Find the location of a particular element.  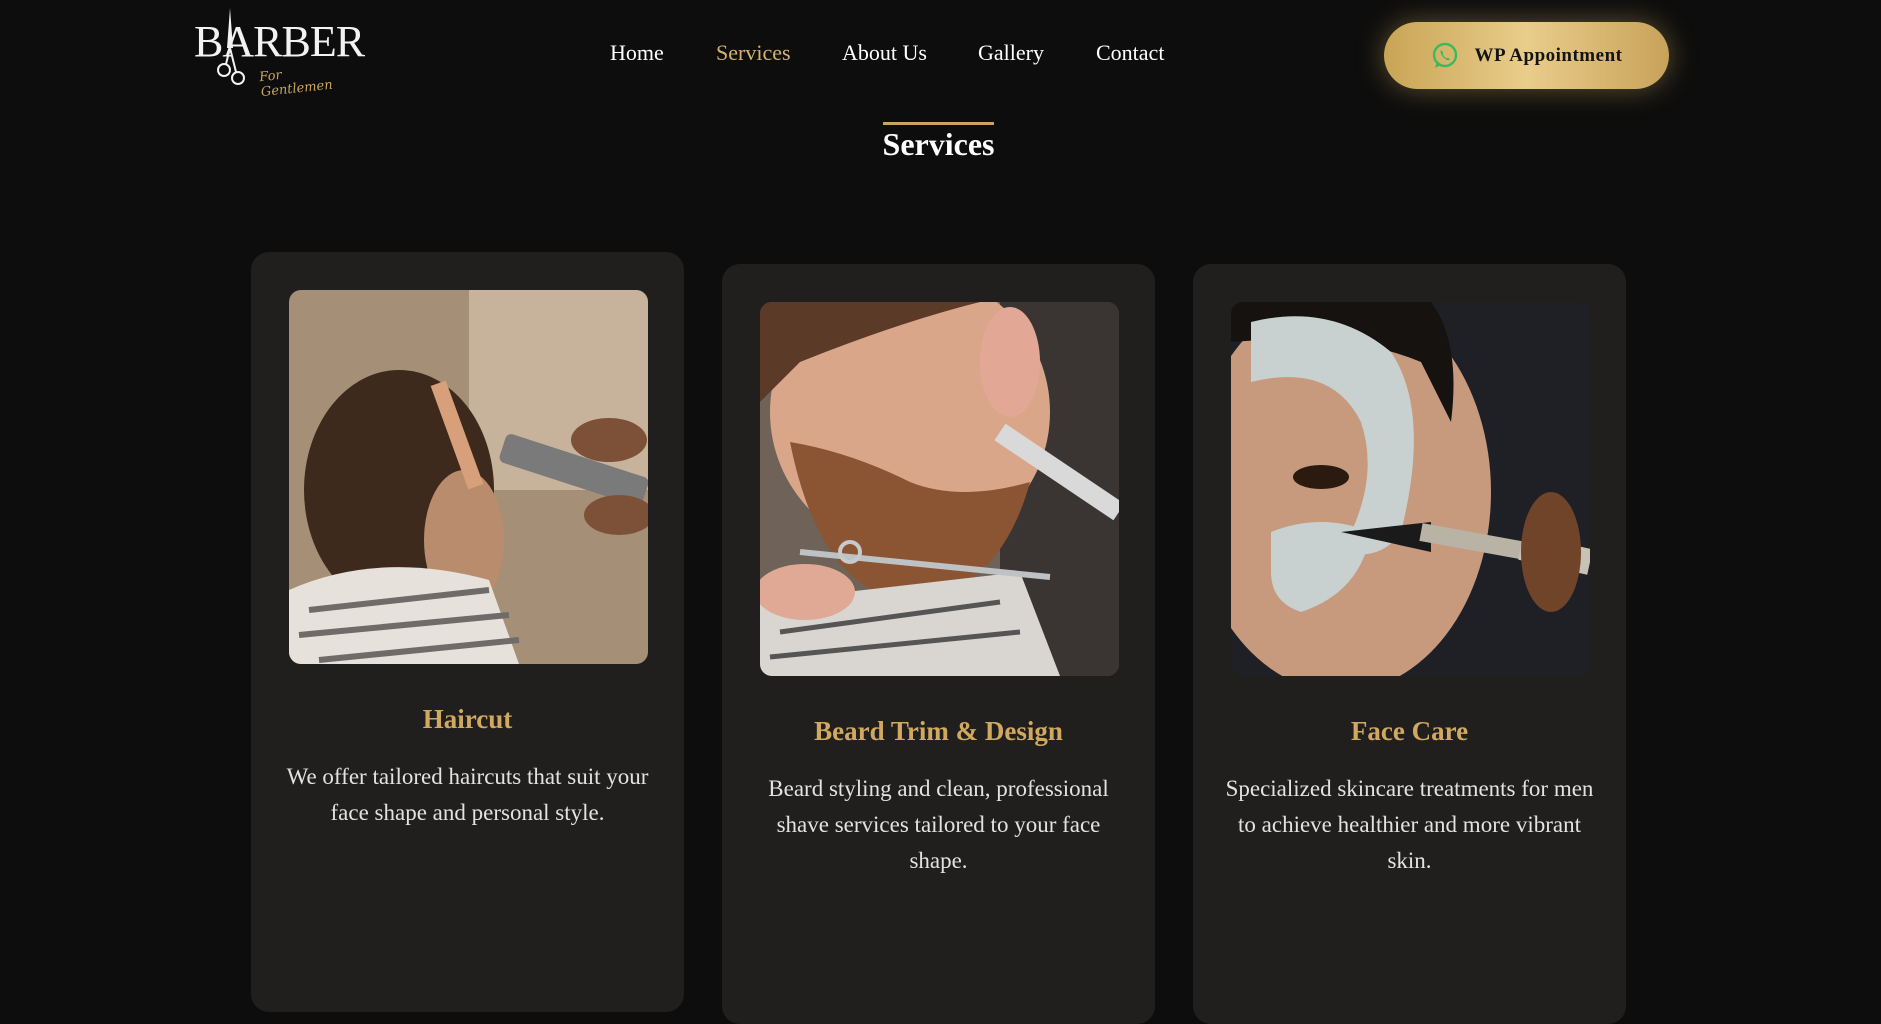

service-title: Beard Trim & Design is located at coordinates (938, 731).